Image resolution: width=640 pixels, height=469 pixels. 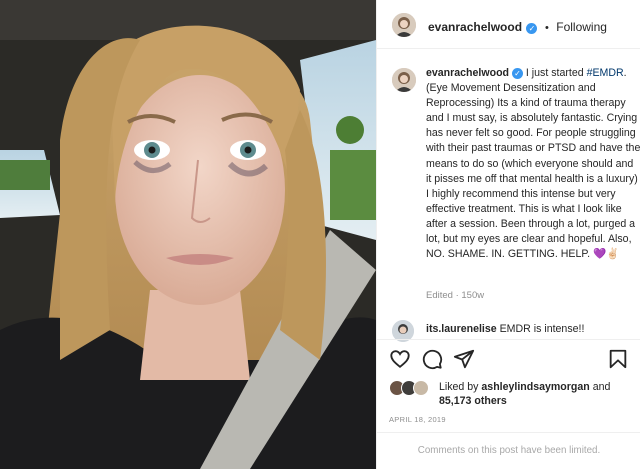 I want to click on share-button, so click(x=464, y=359).